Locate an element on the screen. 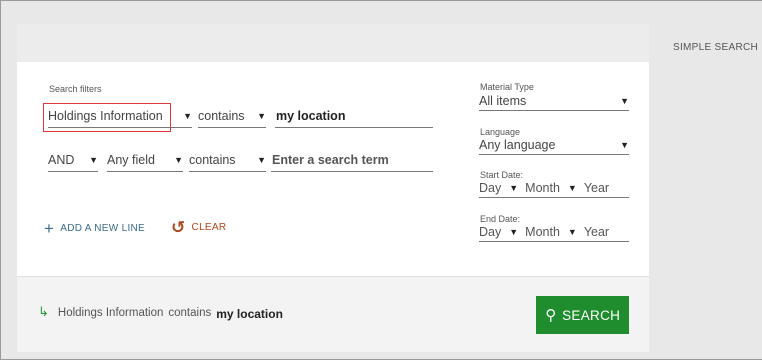 The height and width of the screenshot is (360, 762). start-date-row: Day ▼ Month ▼ Year is located at coordinates (554, 189).